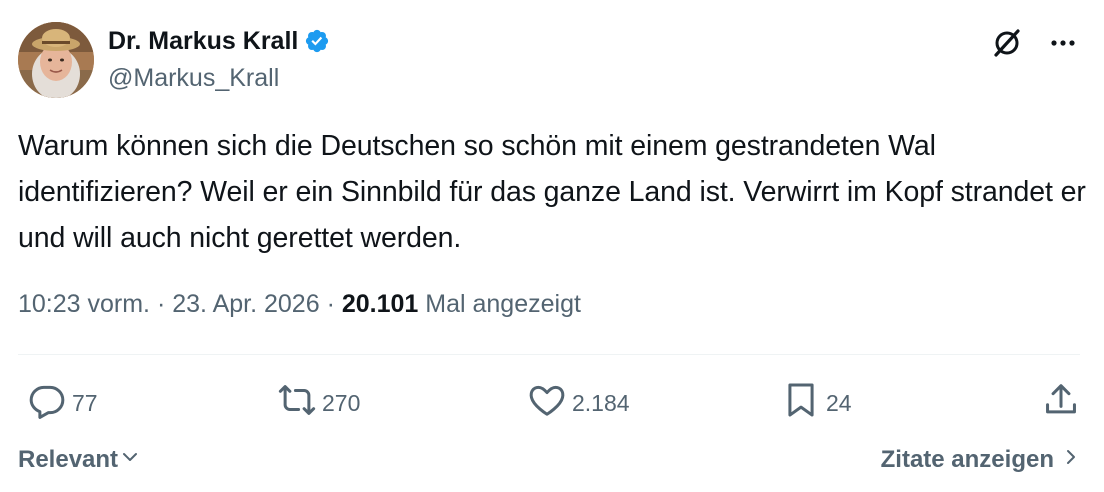 The image size is (1104, 492). What do you see at coordinates (801, 403) in the screenshot?
I see `bookmark-icon` at bounding box center [801, 403].